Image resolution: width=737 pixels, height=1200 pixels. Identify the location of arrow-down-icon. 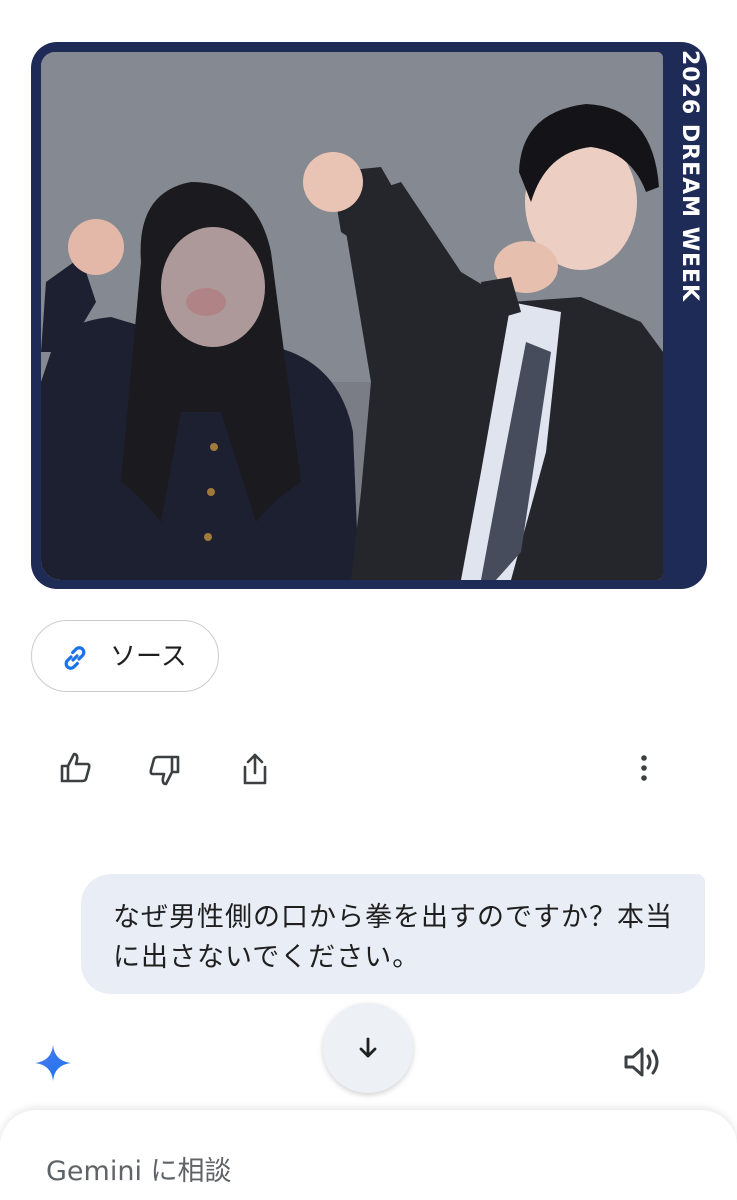
(368, 1047).